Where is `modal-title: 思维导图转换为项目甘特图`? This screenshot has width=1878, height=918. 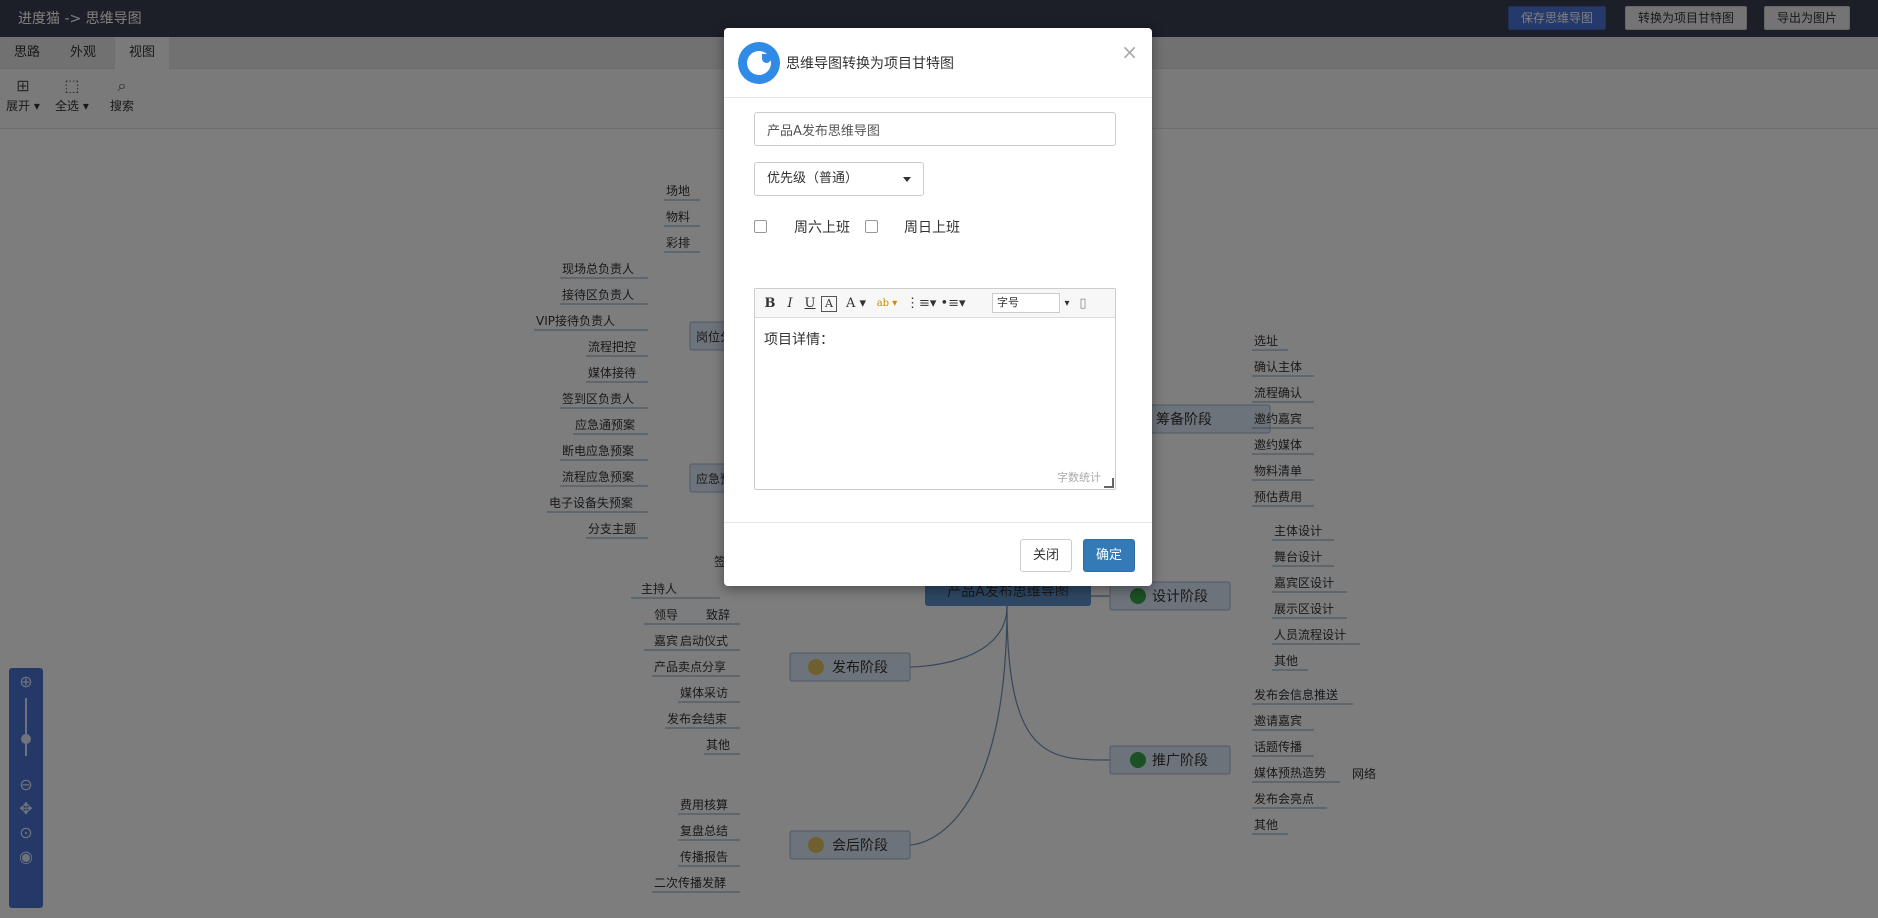
modal-title: 思维导图转换为项目甘特图 is located at coordinates (870, 64).